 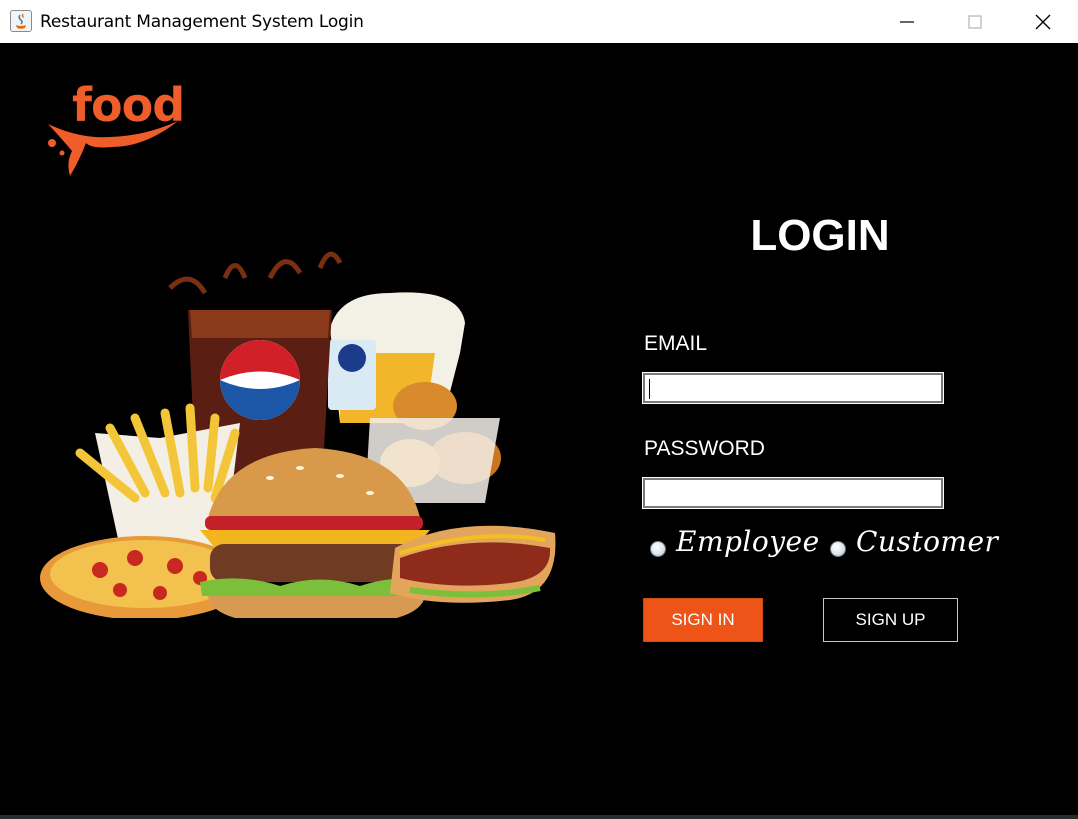 I want to click on minimize-icon, so click(x=907, y=22).